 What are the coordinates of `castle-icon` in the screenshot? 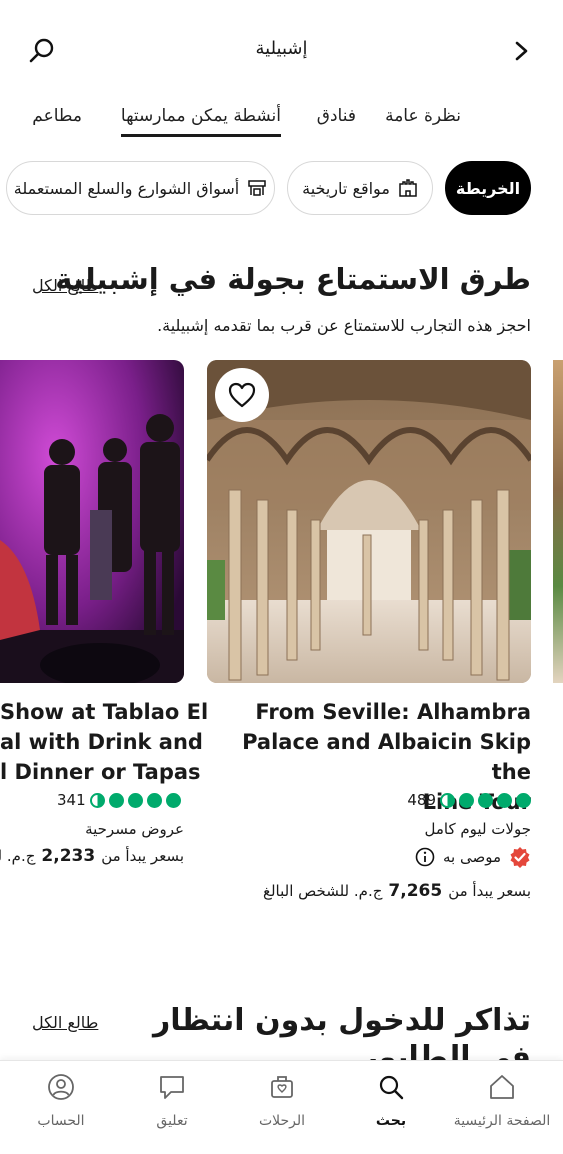 It's located at (408, 188).